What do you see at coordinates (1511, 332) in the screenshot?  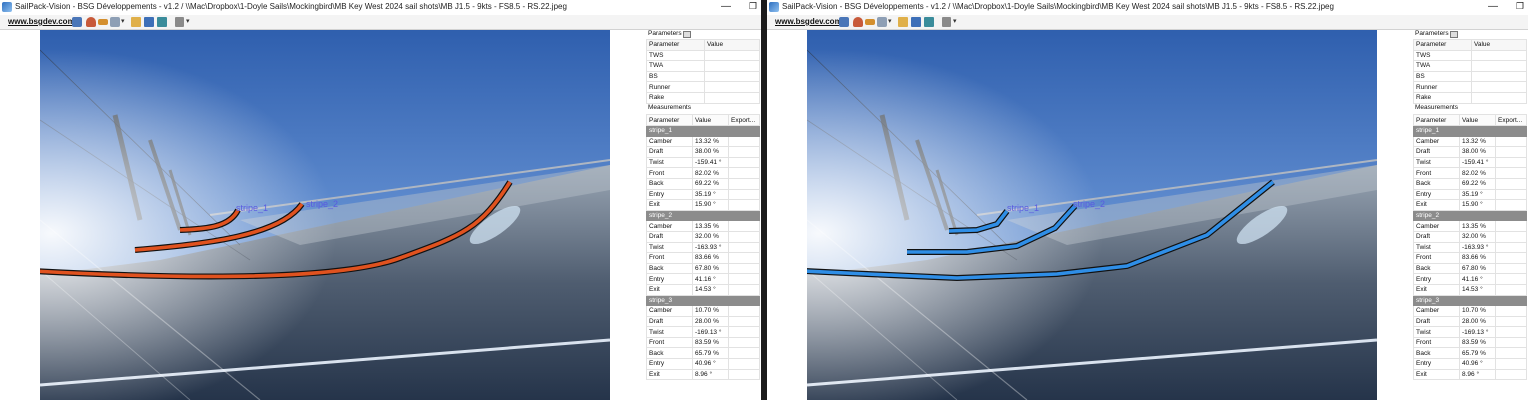 I see `export-cell` at bounding box center [1511, 332].